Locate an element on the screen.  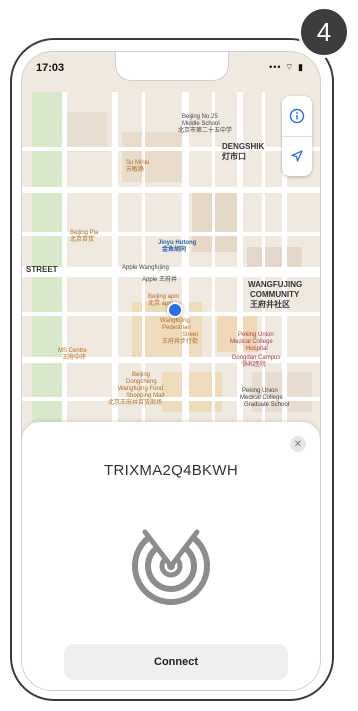
map-label-su-minlu-cn: 苏敏路 is located at coordinates (135, 170).